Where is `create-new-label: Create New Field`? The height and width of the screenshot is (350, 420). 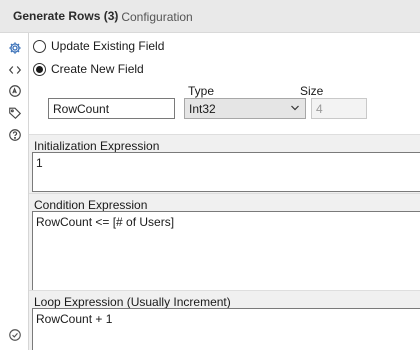
create-new-label: Create New Field is located at coordinates (97, 69).